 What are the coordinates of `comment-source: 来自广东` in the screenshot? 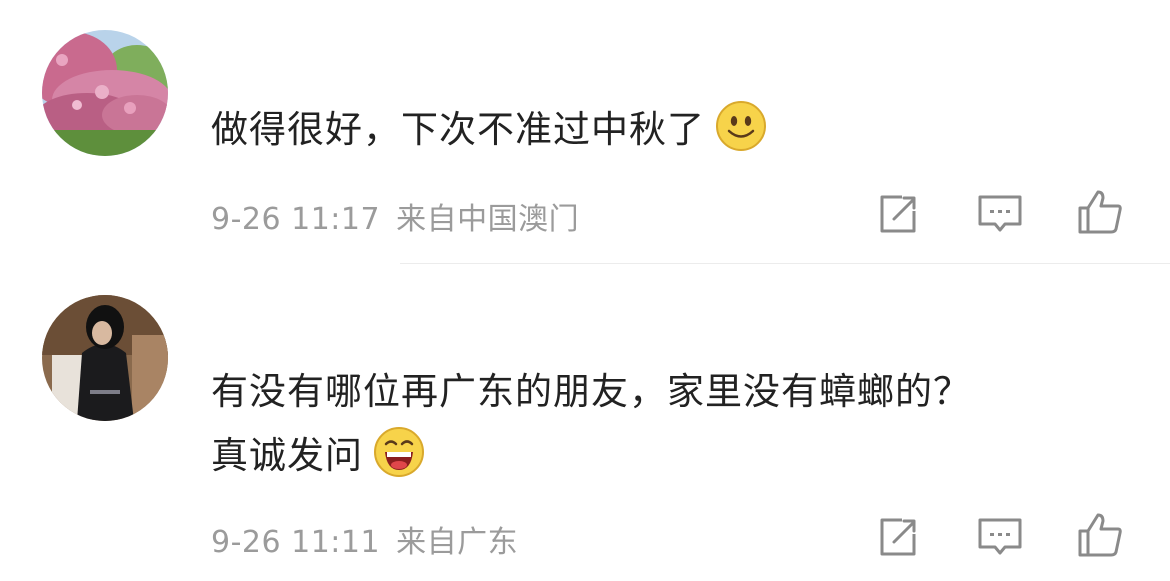 It's located at (457, 542).